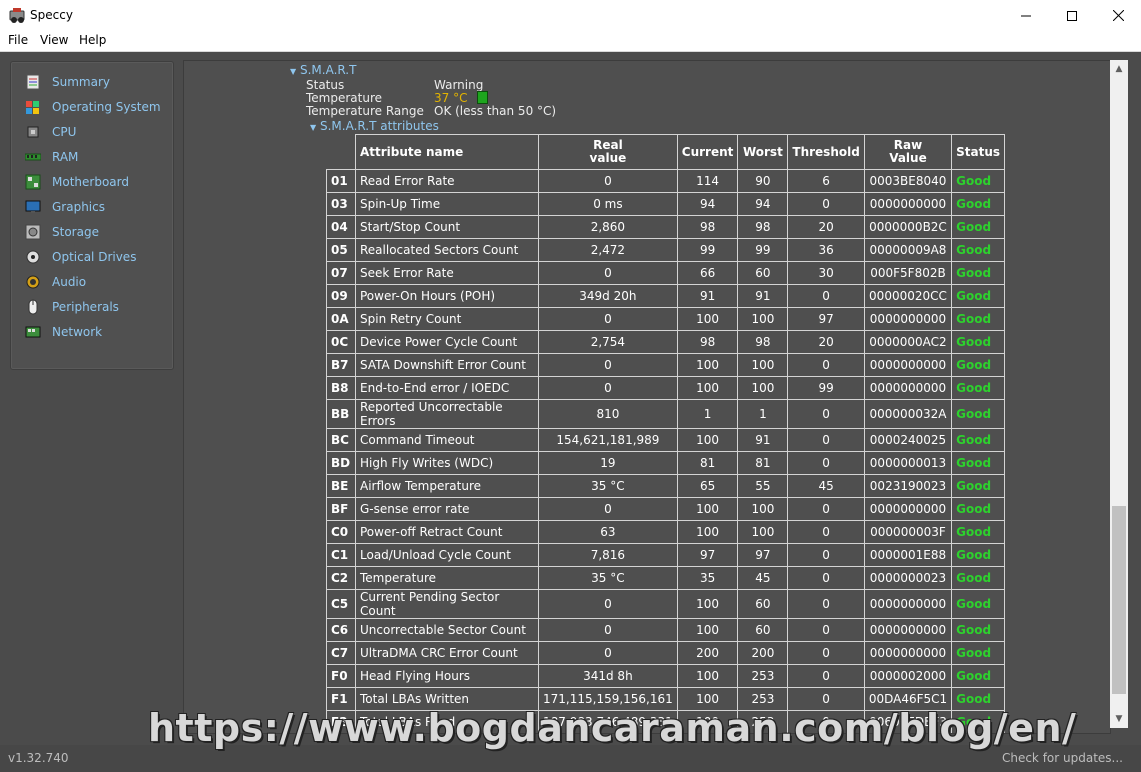 This screenshot has height=772, width=1141. I want to click on scroll-down-arrow-icon: ▼, so click(1119, 718).